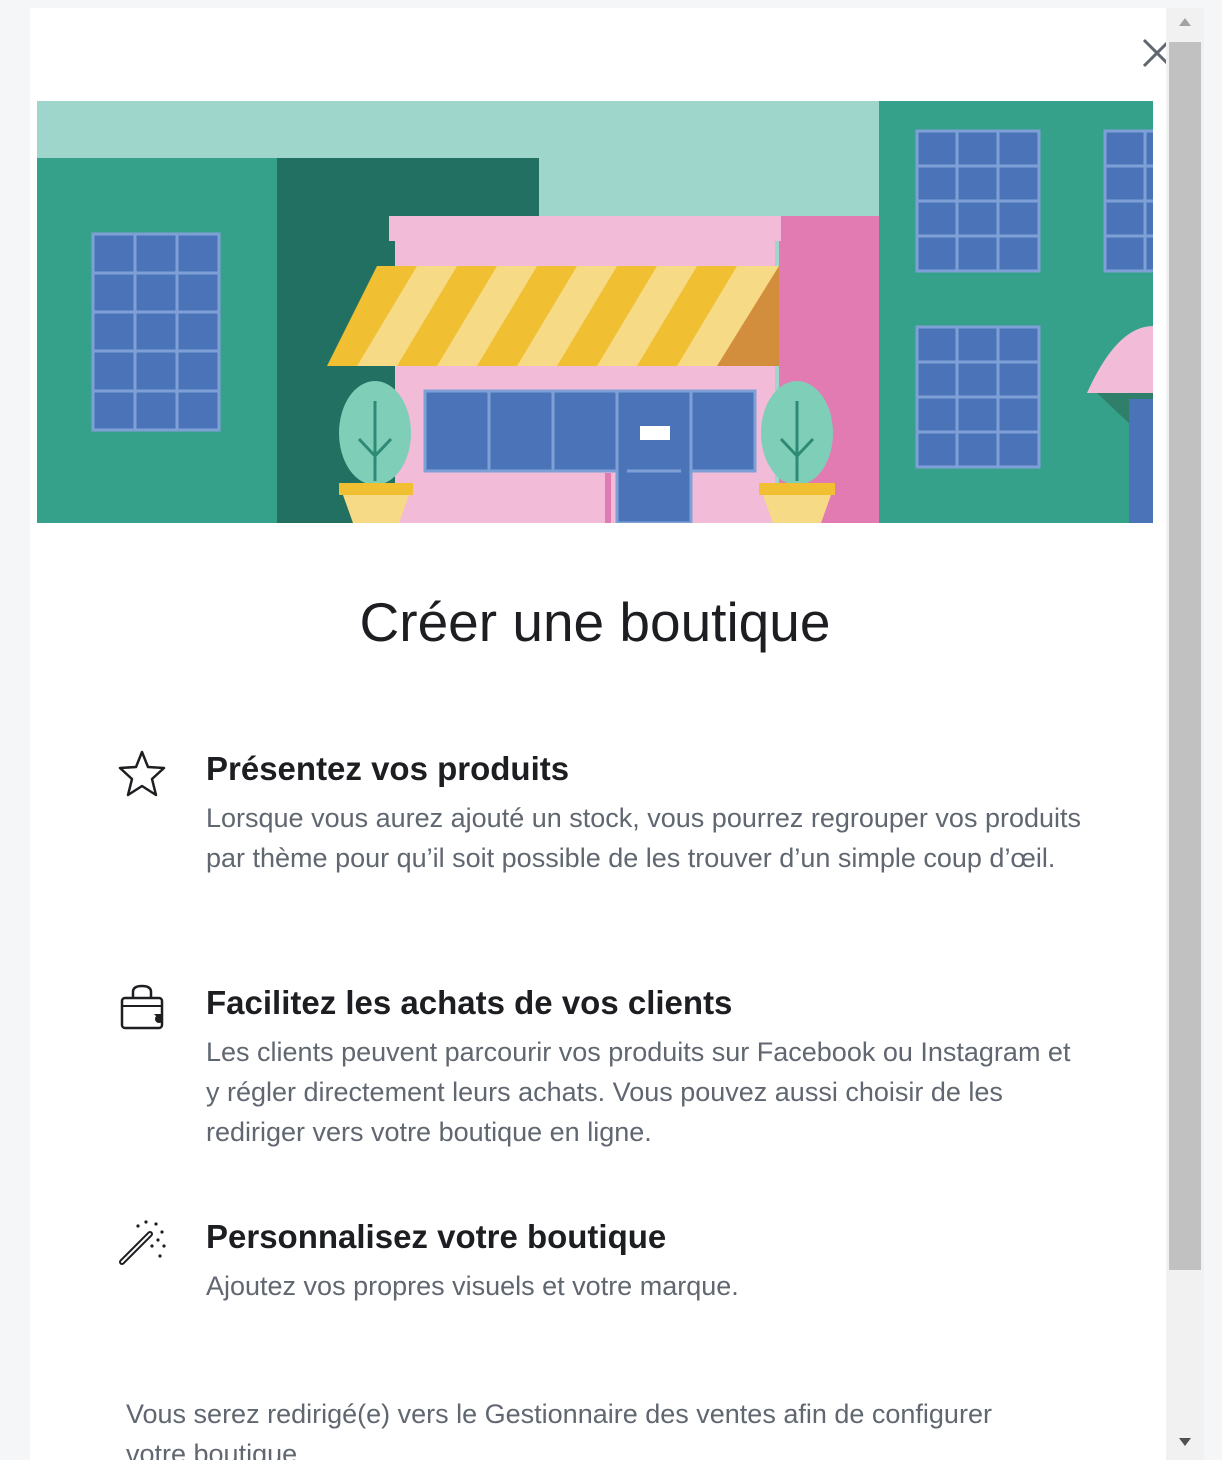 The height and width of the screenshot is (1460, 1222). I want to click on feature-title: Présentez vos produits, so click(388, 768).